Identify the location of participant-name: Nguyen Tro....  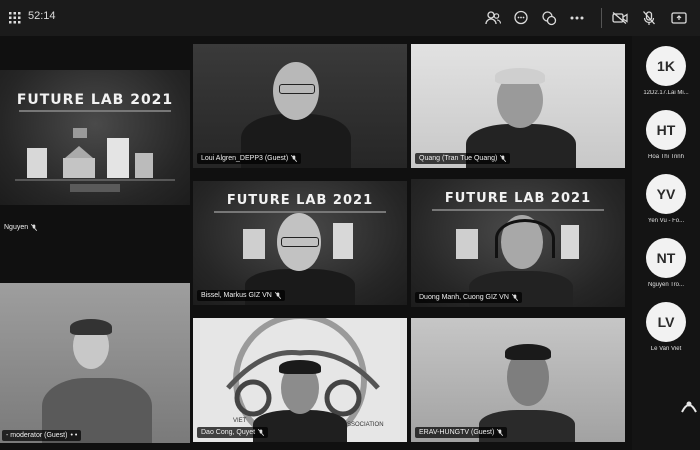
(666, 285).